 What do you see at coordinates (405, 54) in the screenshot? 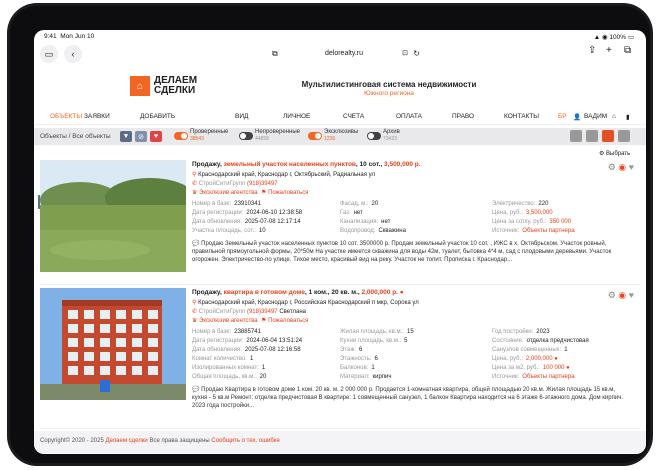
I see `reader-icon: ⊡` at bounding box center [405, 54].